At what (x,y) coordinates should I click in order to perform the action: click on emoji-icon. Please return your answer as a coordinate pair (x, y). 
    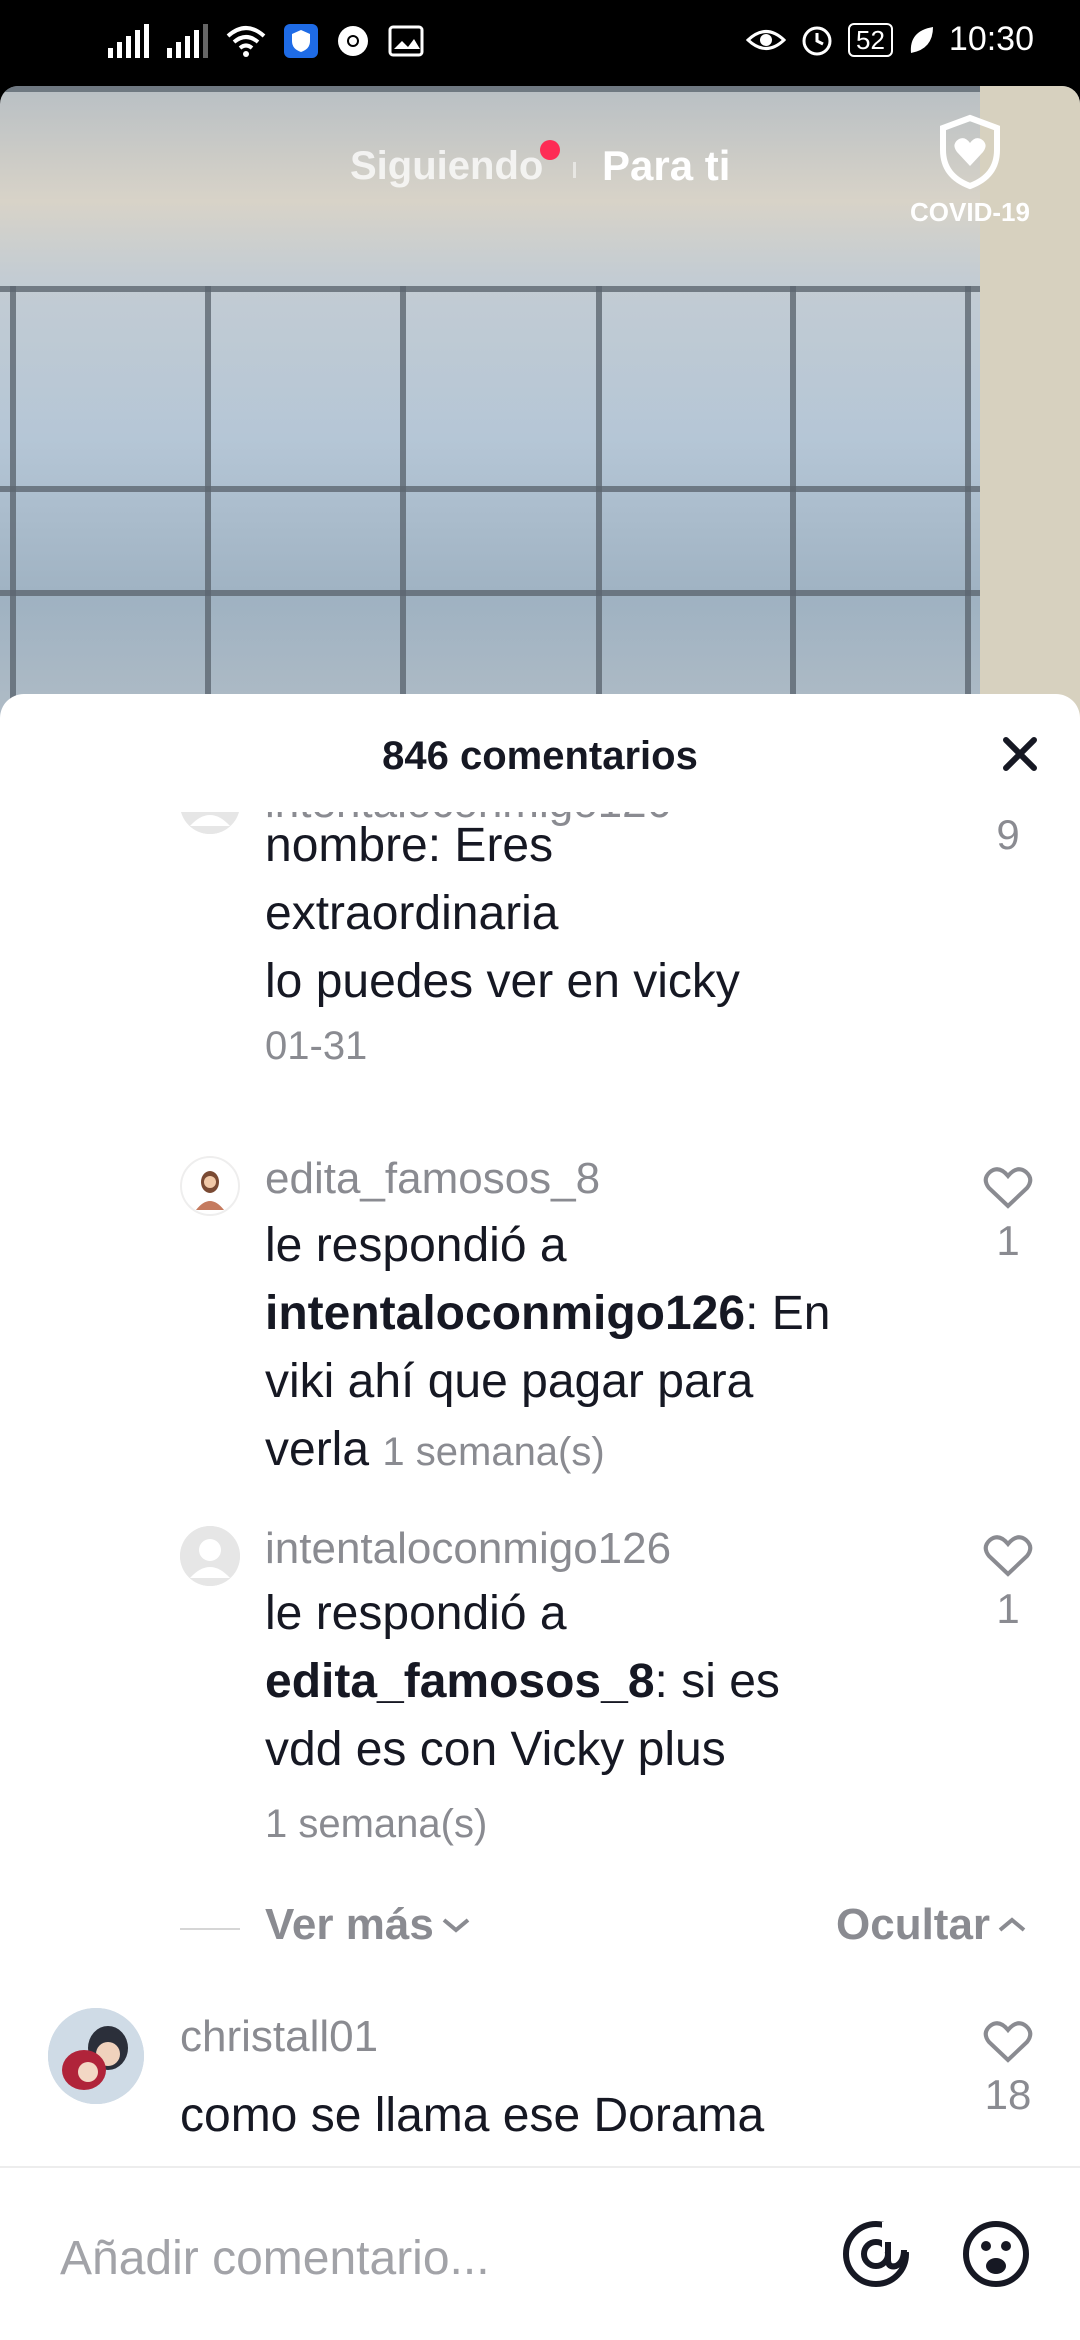
    Looking at the image, I should click on (996, 2254).